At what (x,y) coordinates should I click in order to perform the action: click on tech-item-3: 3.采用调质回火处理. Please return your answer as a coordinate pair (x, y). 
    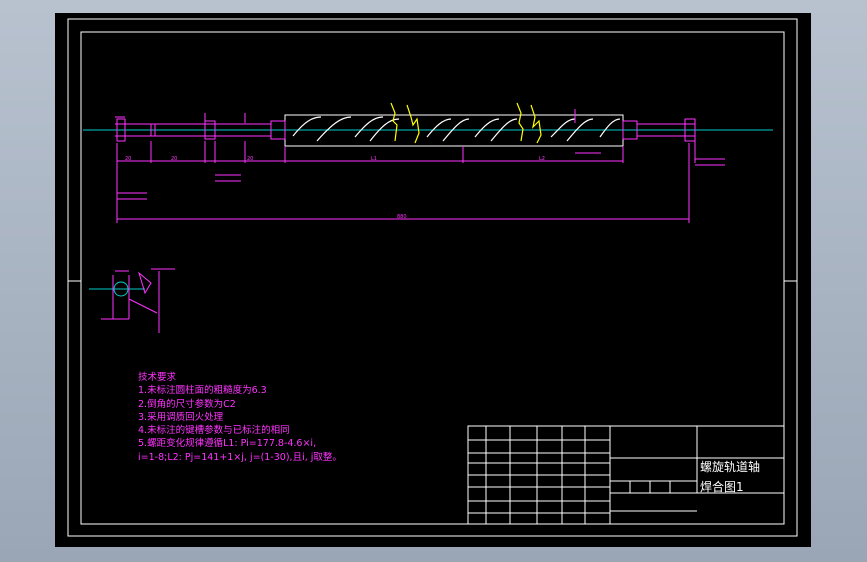
    Looking at the image, I should click on (181, 417).